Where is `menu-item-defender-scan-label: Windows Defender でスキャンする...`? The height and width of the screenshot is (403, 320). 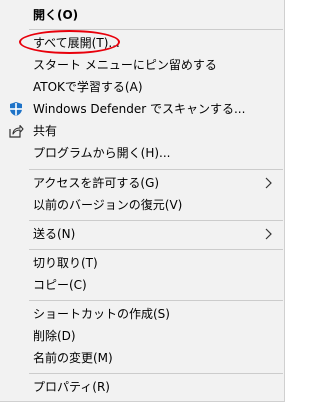 menu-item-defender-scan-label: Windows Defender でスキャンする... is located at coordinates (139, 109).